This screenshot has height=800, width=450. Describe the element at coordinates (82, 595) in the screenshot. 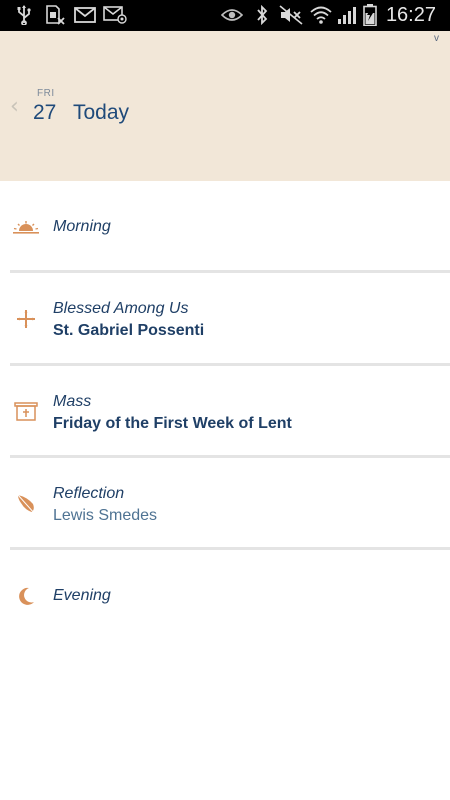

I see `list-item-title: Evening` at that location.